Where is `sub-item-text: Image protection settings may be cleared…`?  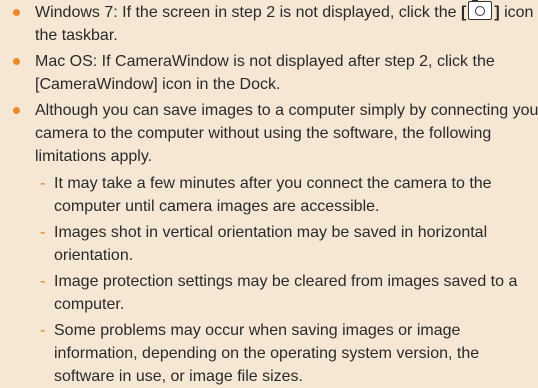
sub-item-text: Image protection settings may be cleared… is located at coordinates (286, 293).